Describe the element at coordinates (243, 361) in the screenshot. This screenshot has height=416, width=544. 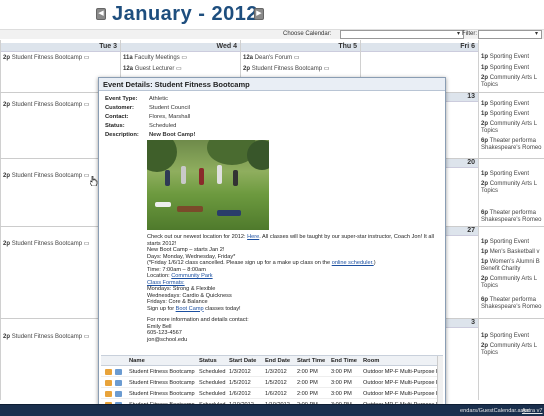
I see `column-header: Start Date` at that location.